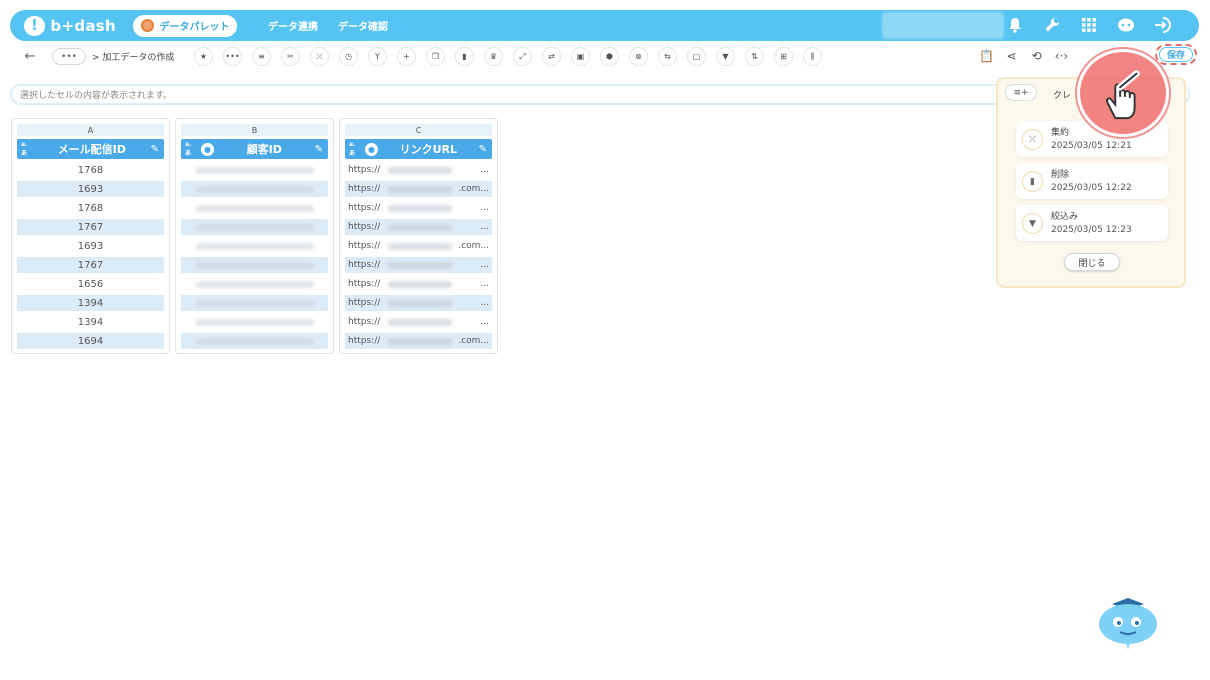  I want to click on data-palette-label: データパレット, so click(194, 27).